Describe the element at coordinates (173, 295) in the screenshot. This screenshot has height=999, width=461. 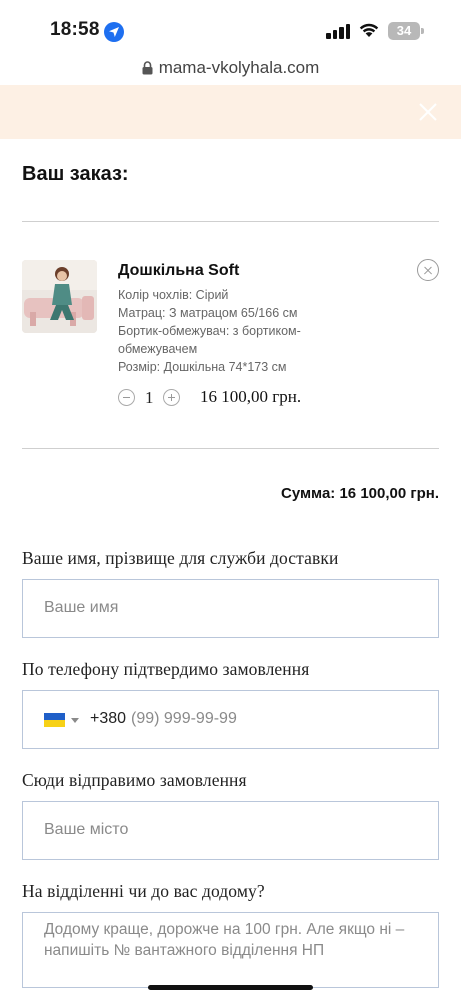
I see `product-attribute: Колір чохлів: Сірий` at that location.